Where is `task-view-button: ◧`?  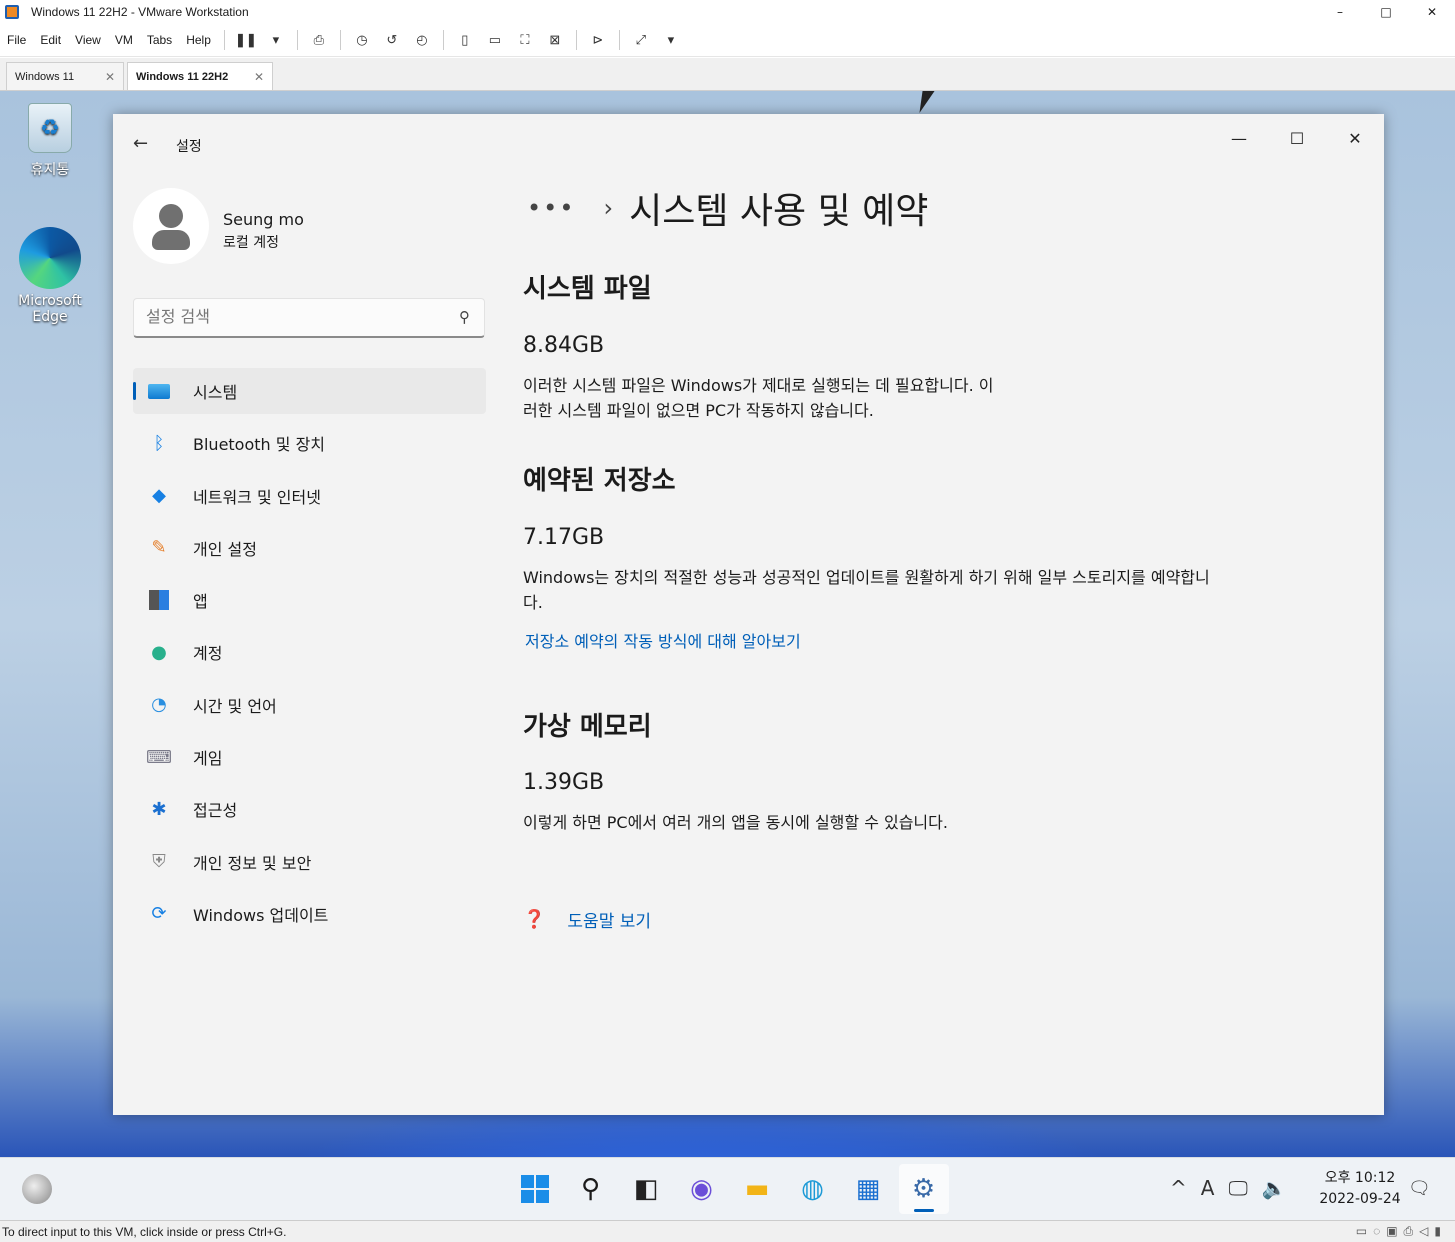
task-view-button: ◧ is located at coordinates (646, 1189).